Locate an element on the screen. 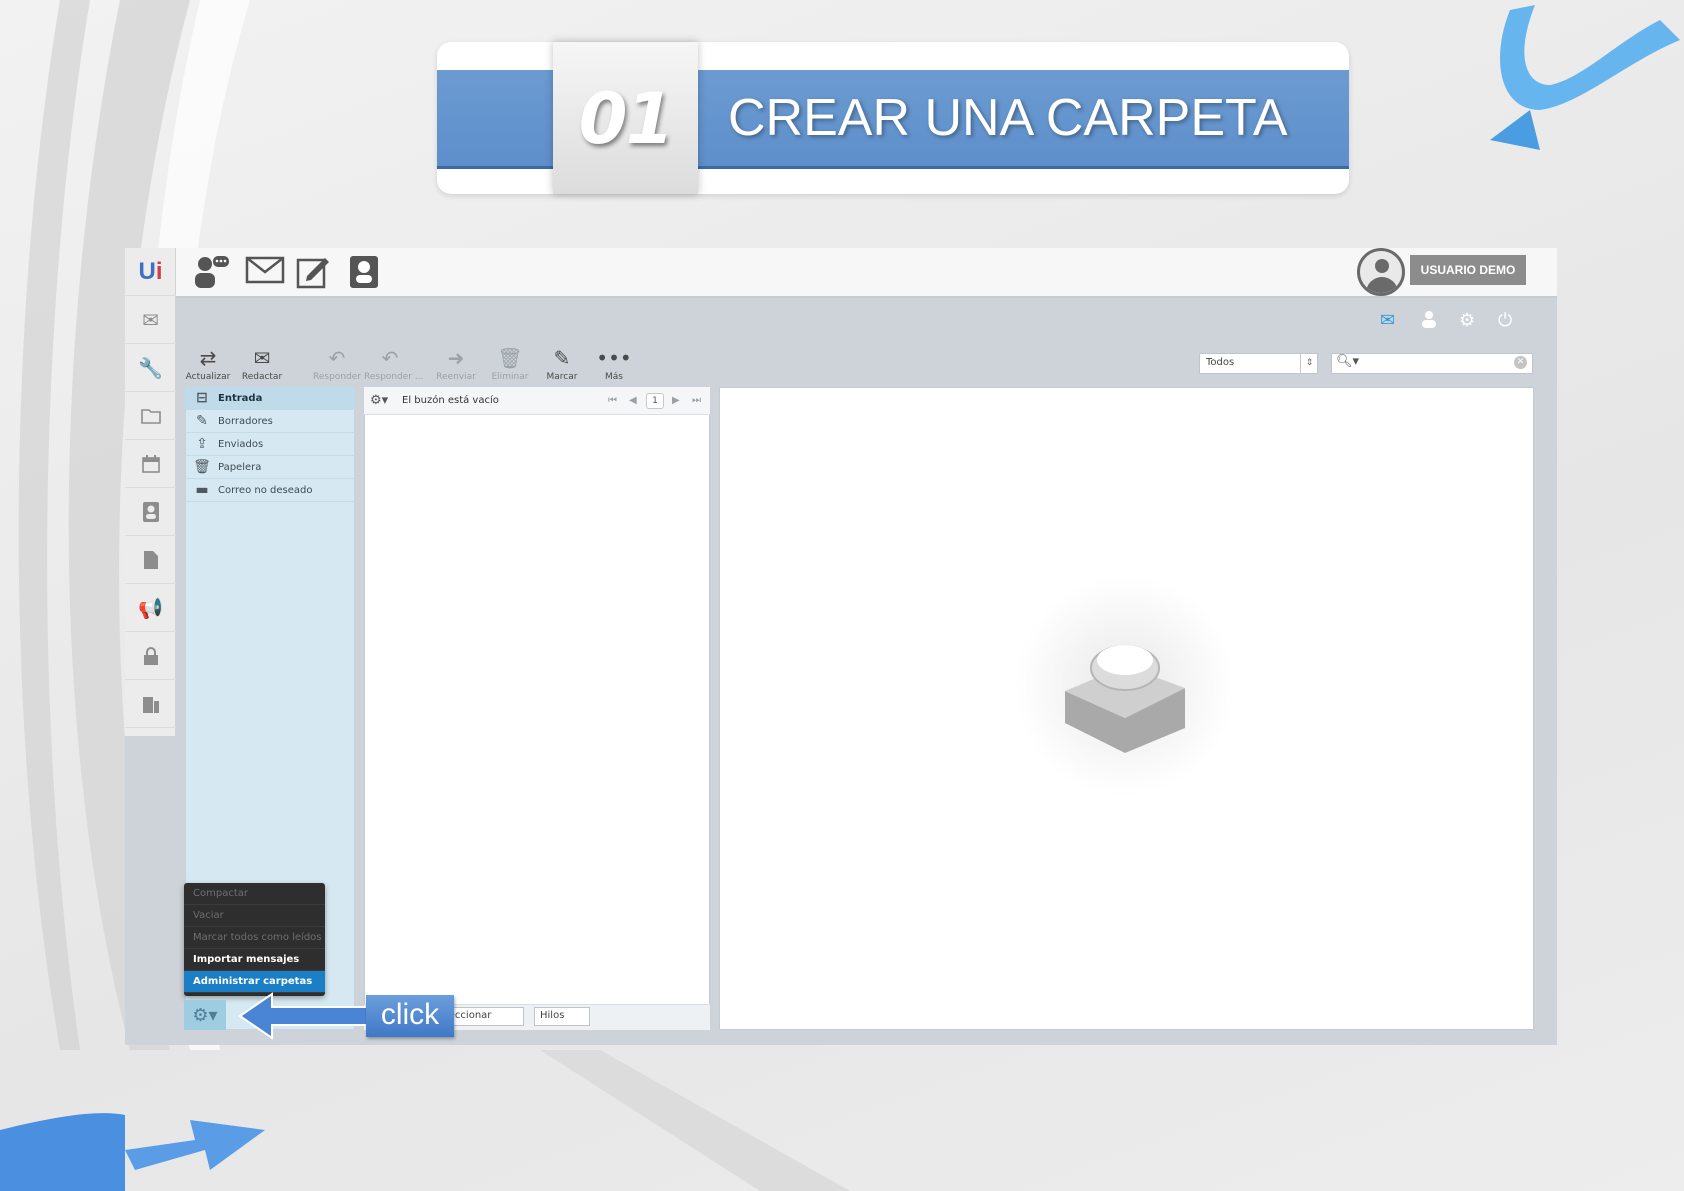 The width and height of the screenshot is (1684, 1191). message-list-panel is located at coordinates (537, 708).